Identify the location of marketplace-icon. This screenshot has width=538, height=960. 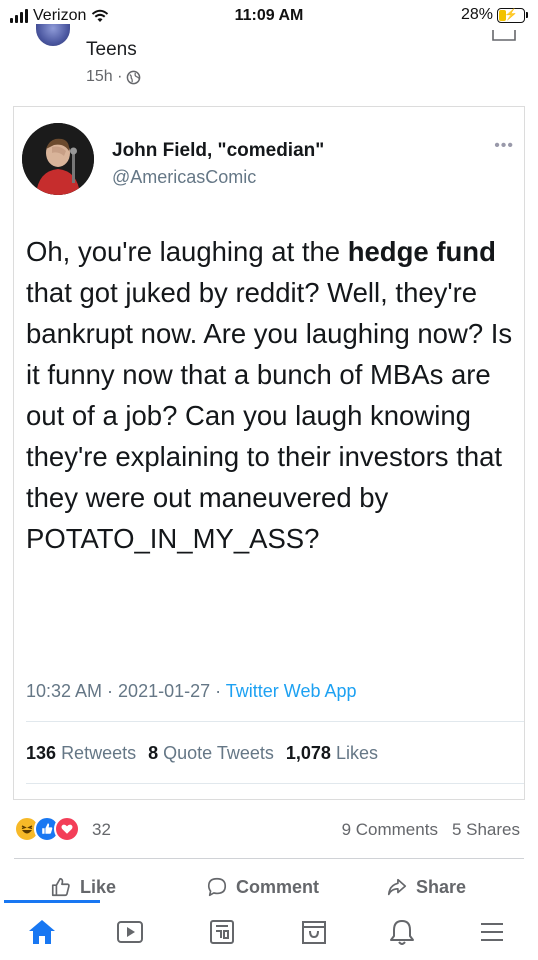
(314, 932).